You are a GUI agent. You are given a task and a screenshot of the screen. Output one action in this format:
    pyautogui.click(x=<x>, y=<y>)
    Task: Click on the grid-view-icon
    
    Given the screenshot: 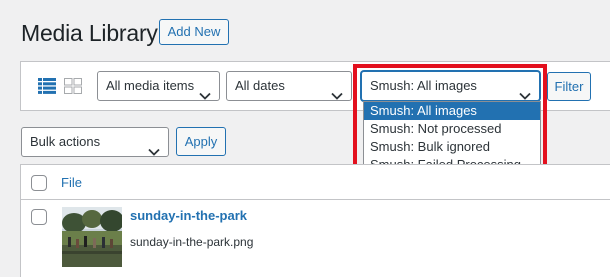 What is the action you would take?
    pyautogui.click(x=73, y=86)
    